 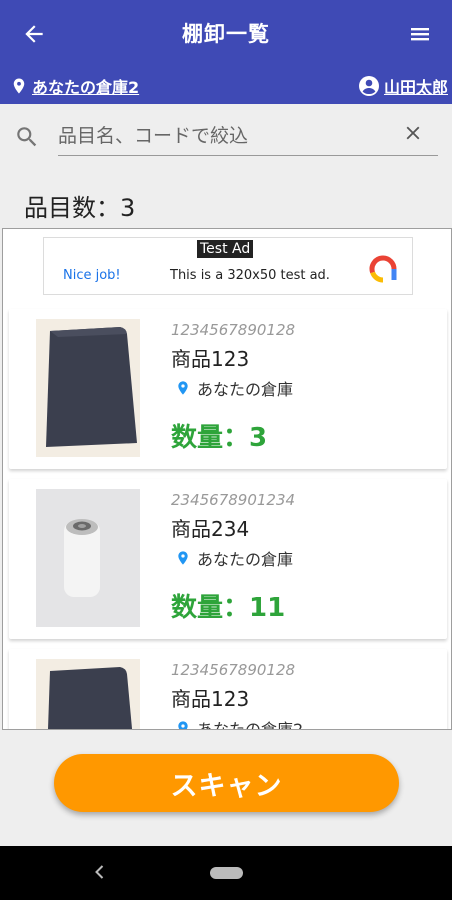 What do you see at coordinates (368, 86) in the screenshot?
I see `account-circle-icon` at bounding box center [368, 86].